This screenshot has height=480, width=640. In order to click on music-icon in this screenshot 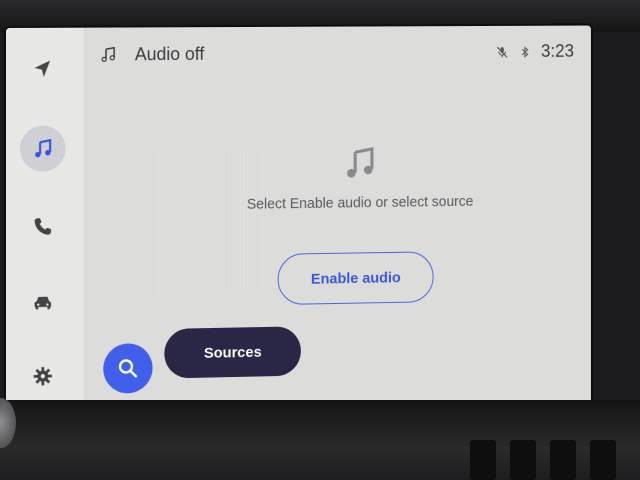, I will do `click(43, 148)`.